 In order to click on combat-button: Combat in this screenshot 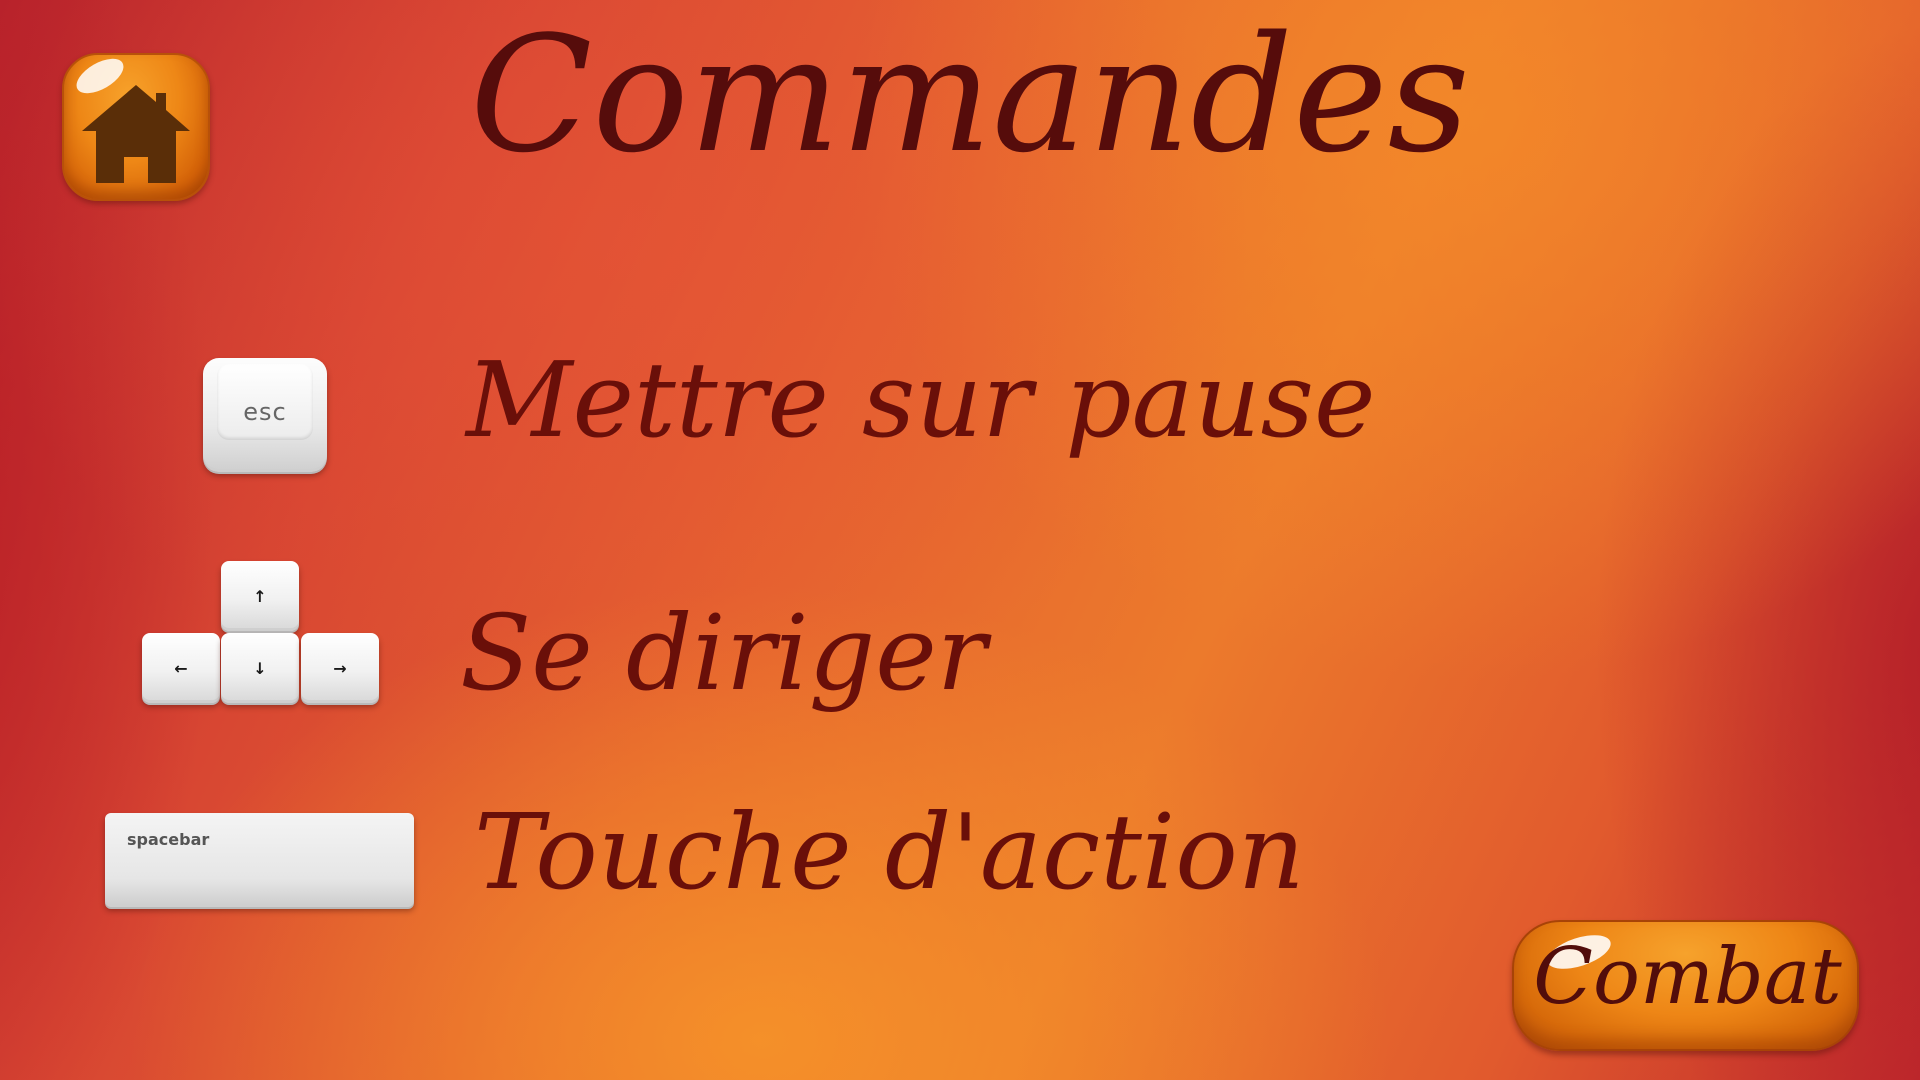, I will do `click(1685, 985)`.